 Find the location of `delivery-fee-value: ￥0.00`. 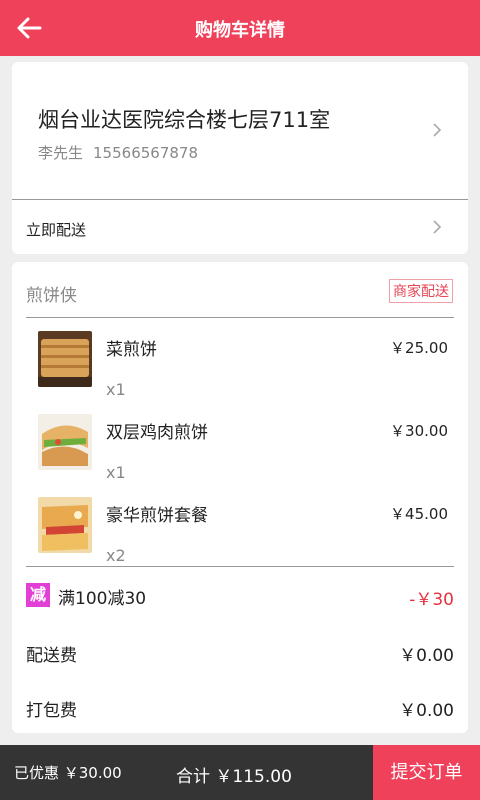

delivery-fee-value: ￥0.00 is located at coordinates (426, 656).